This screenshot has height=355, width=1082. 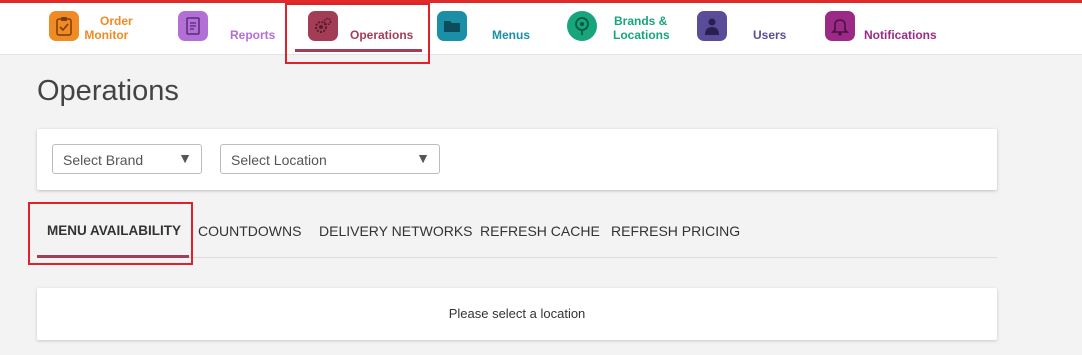 I want to click on nav-label-notifications: Notifications, so click(x=900, y=35).